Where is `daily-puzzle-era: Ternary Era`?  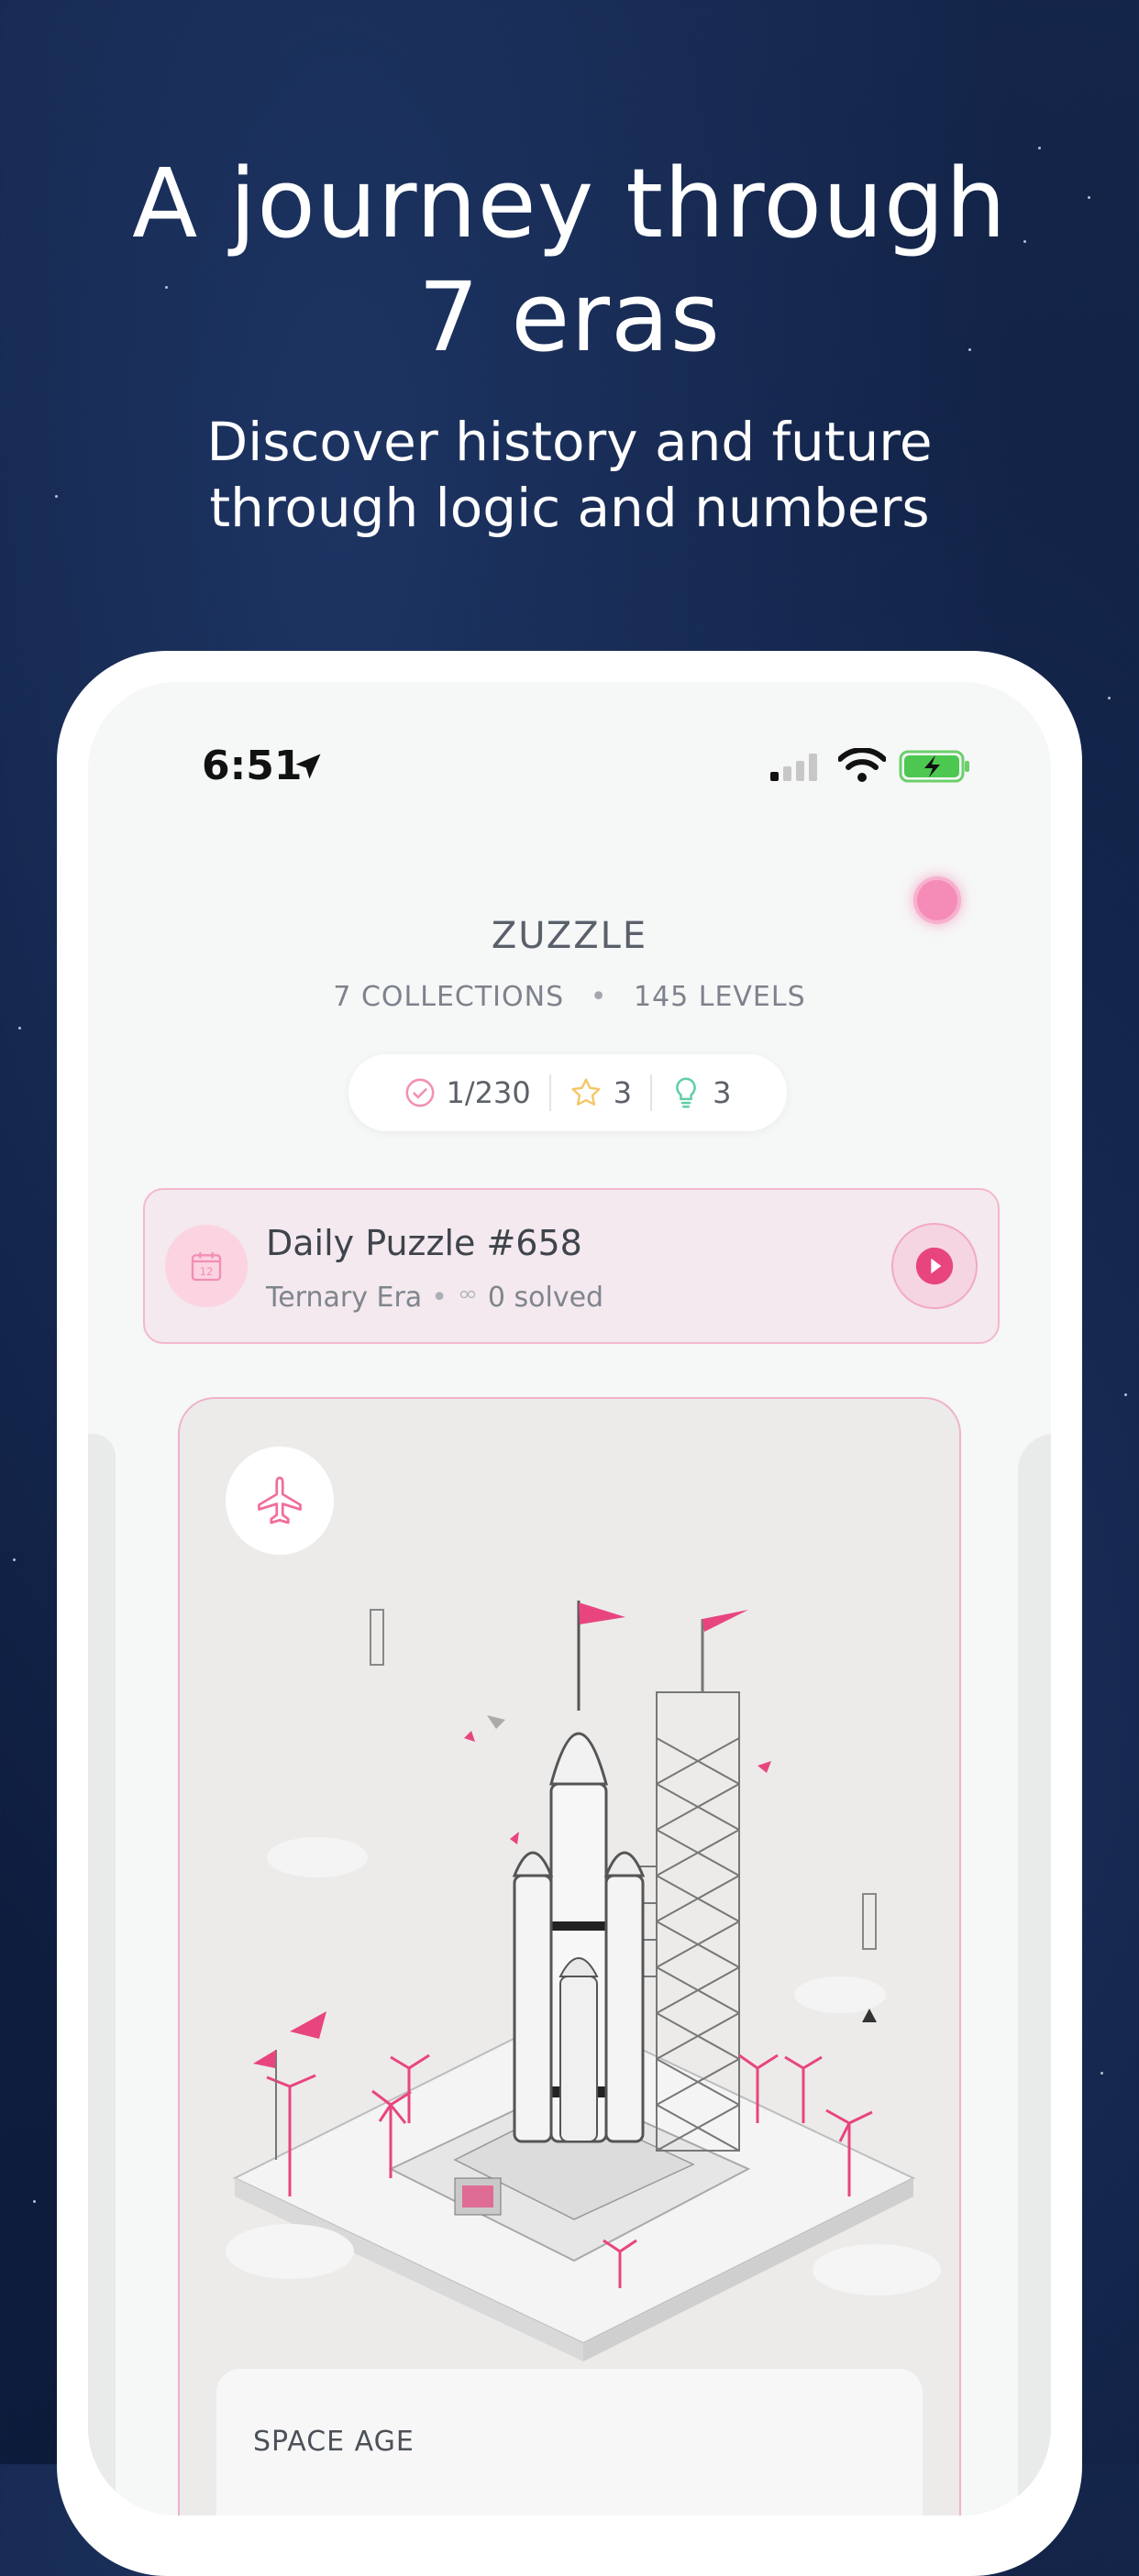 daily-puzzle-era: Ternary Era is located at coordinates (344, 1298).